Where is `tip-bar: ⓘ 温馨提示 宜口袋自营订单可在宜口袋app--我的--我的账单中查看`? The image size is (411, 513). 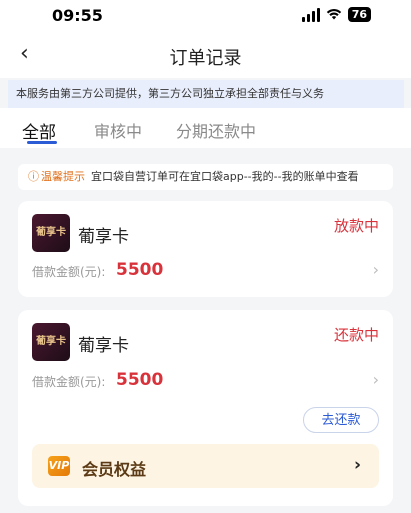 tip-bar: ⓘ 温馨提示 宜口袋自营订单可在宜口袋app--我的--我的账单中查看 is located at coordinates (205, 177).